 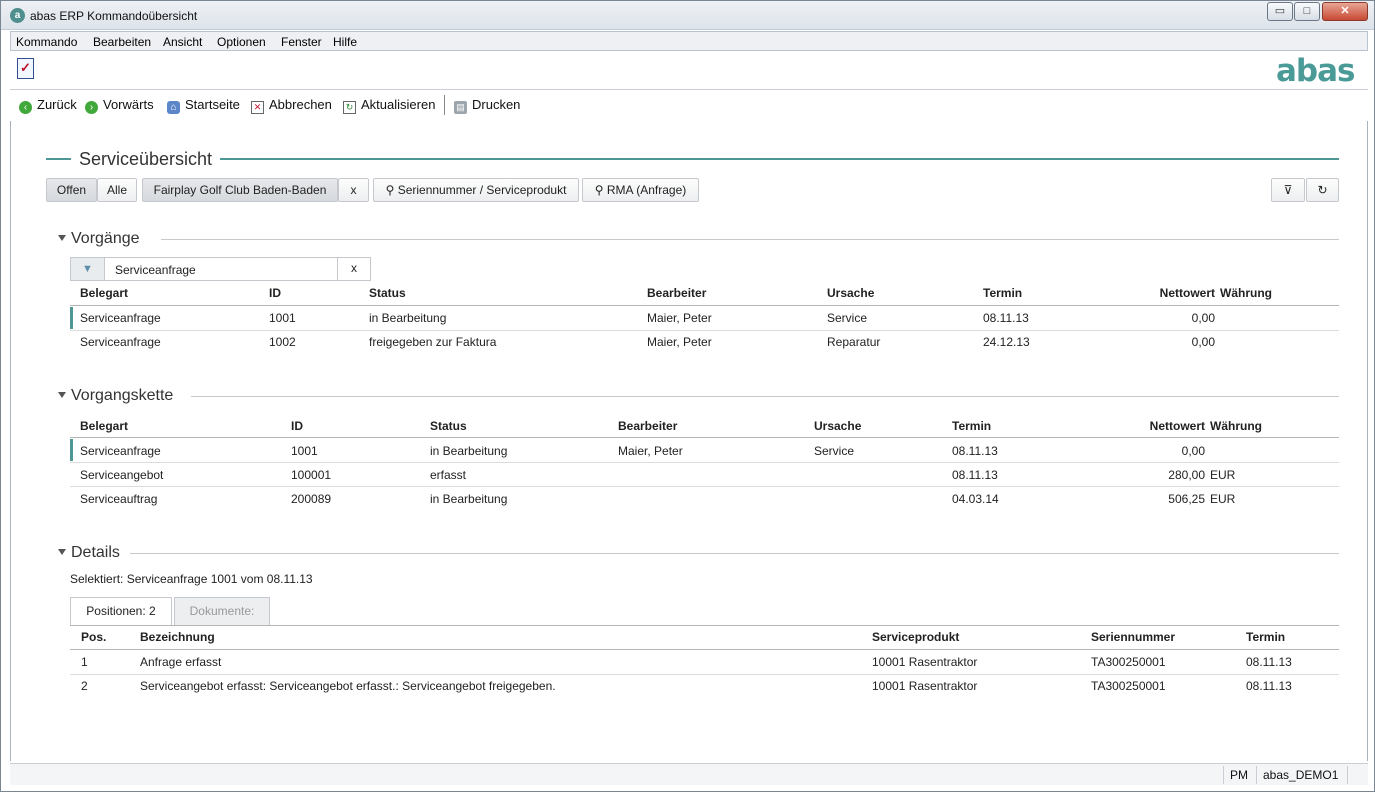 What do you see at coordinates (88, 269) in the screenshot?
I see `funnel-icon: ▼` at bounding box center [88, 269].